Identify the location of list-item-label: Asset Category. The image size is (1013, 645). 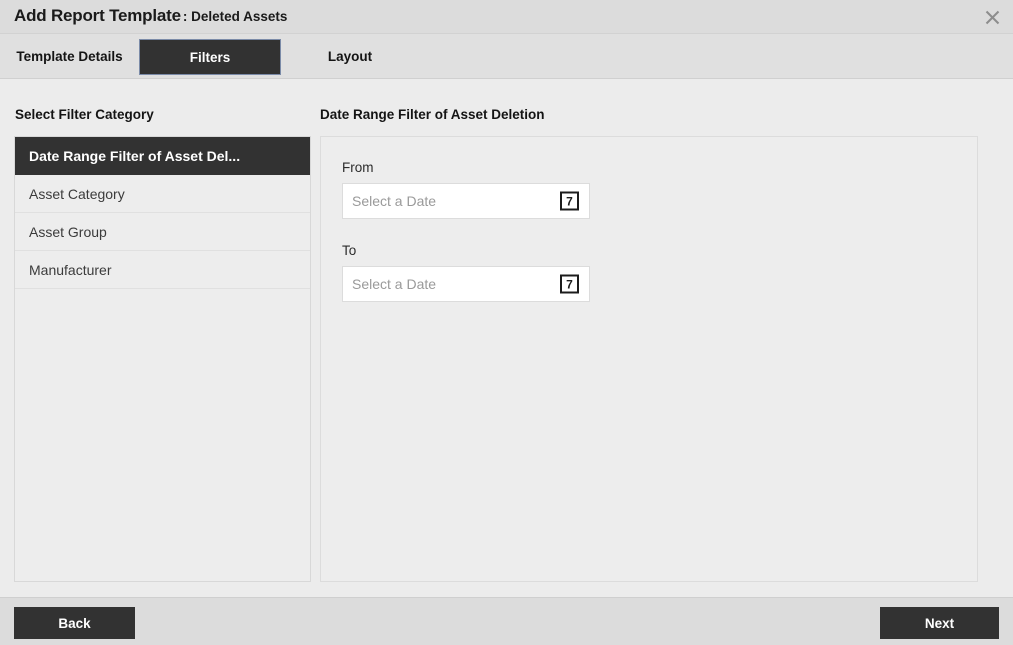
(77, 193).